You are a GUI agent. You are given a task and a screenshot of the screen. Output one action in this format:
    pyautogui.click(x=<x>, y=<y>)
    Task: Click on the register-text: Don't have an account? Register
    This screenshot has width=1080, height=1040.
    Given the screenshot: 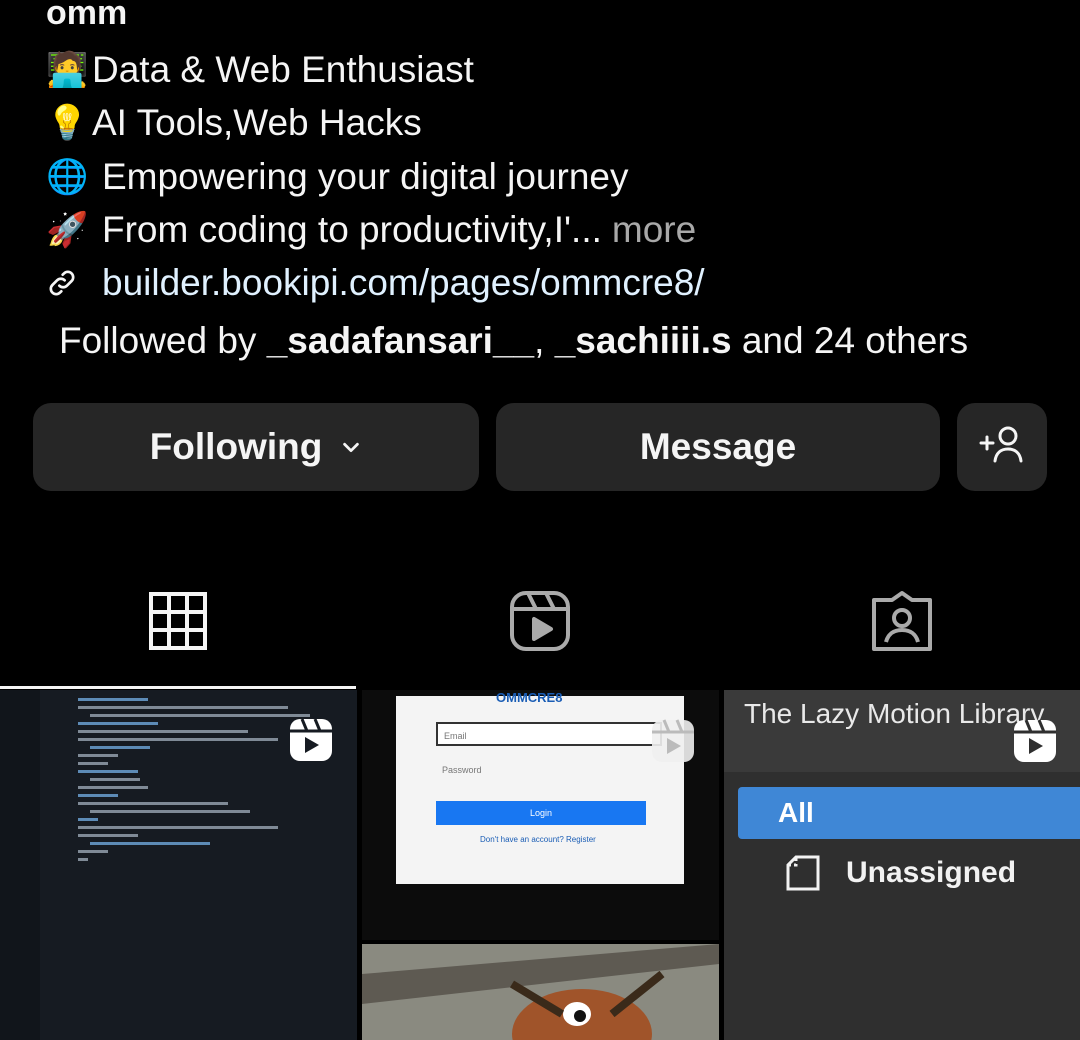 What is the action you would take?
    pyautogui.click(x=538, y=839)
    